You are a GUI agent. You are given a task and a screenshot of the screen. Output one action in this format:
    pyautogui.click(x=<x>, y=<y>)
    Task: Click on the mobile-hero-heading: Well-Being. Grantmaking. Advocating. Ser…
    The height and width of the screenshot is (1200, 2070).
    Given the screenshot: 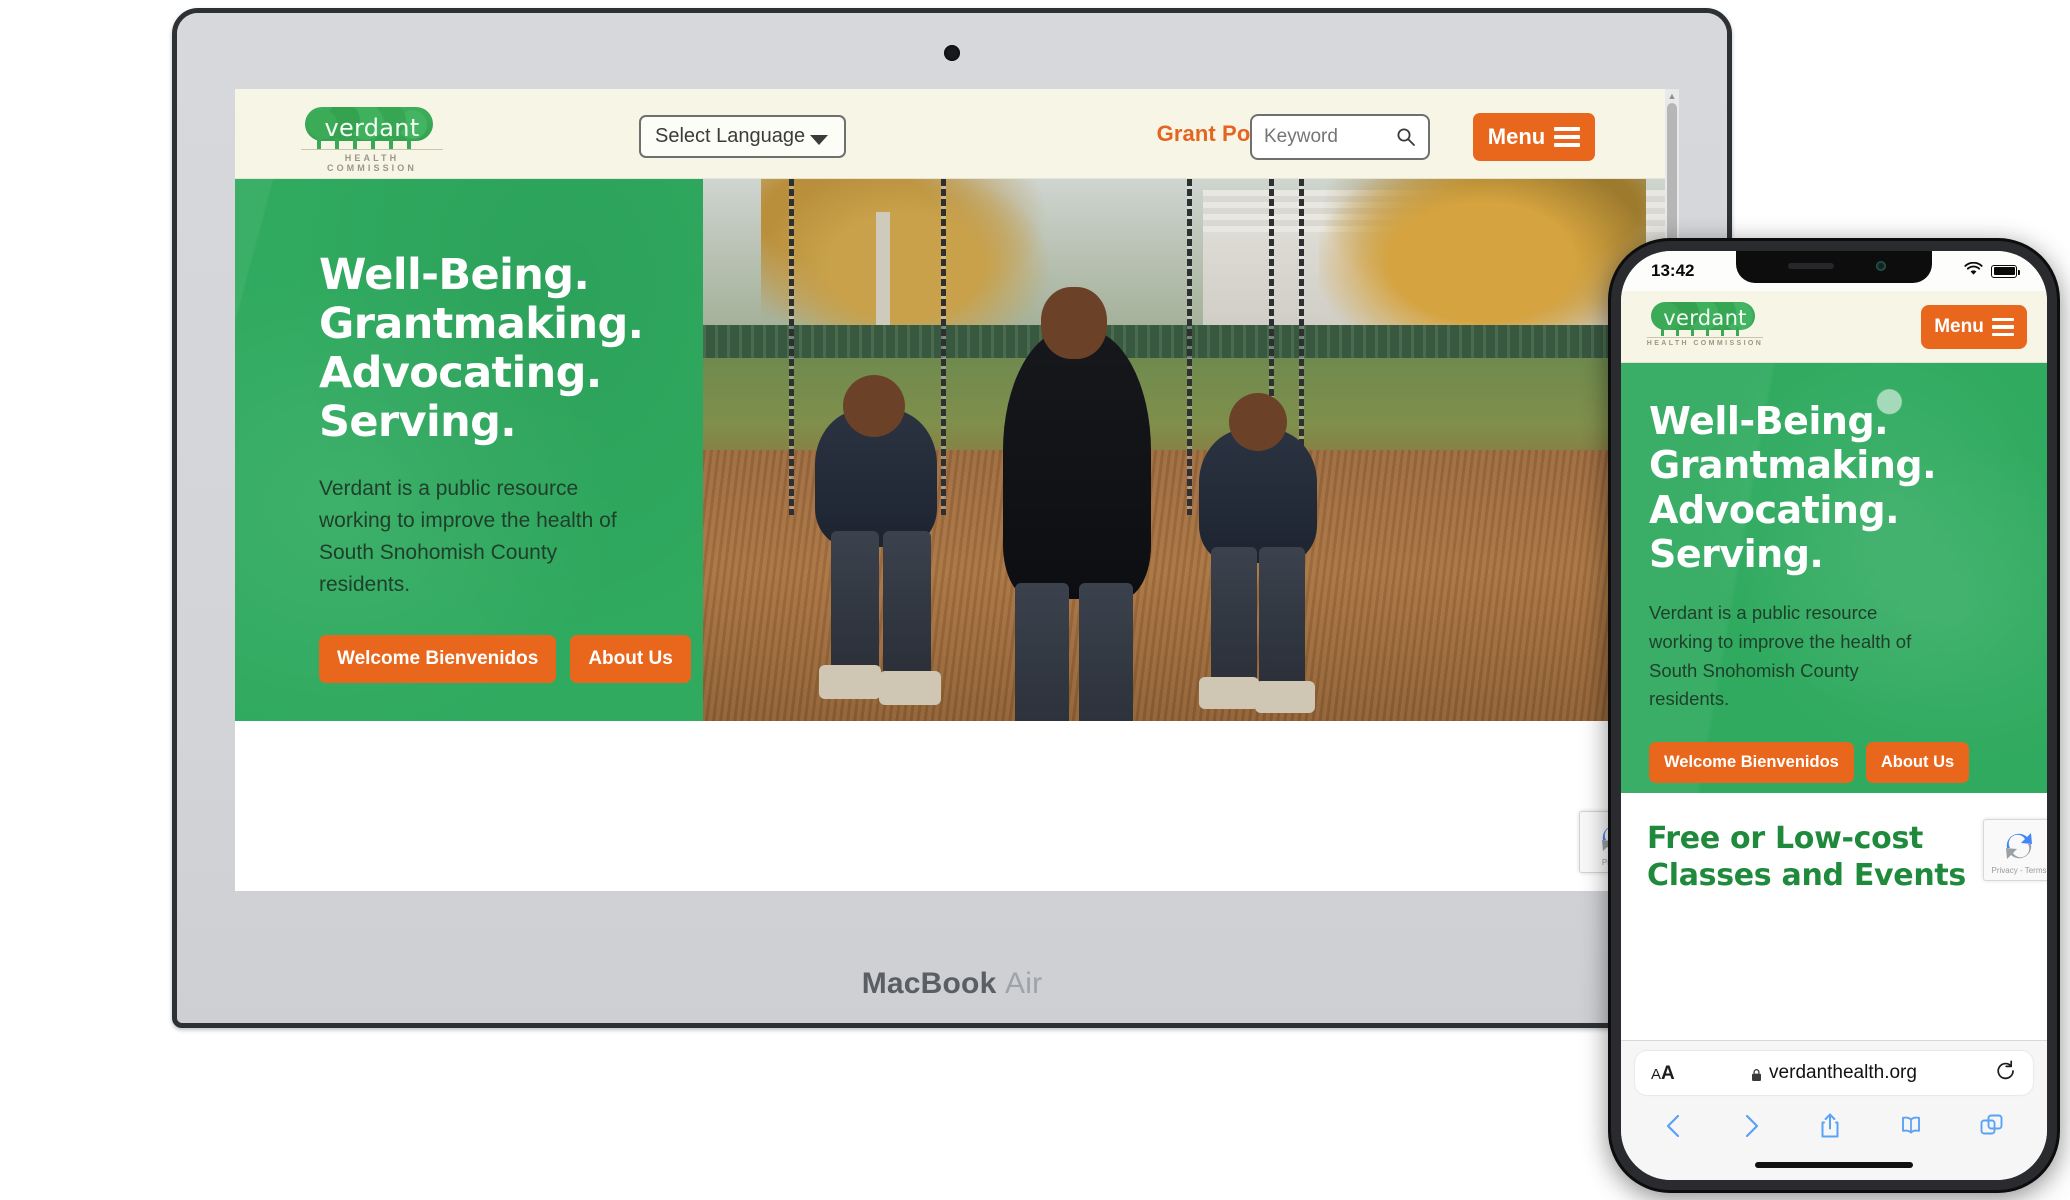 What is the action you would take?
    pyautogui.click(x=1834, y=488)
    